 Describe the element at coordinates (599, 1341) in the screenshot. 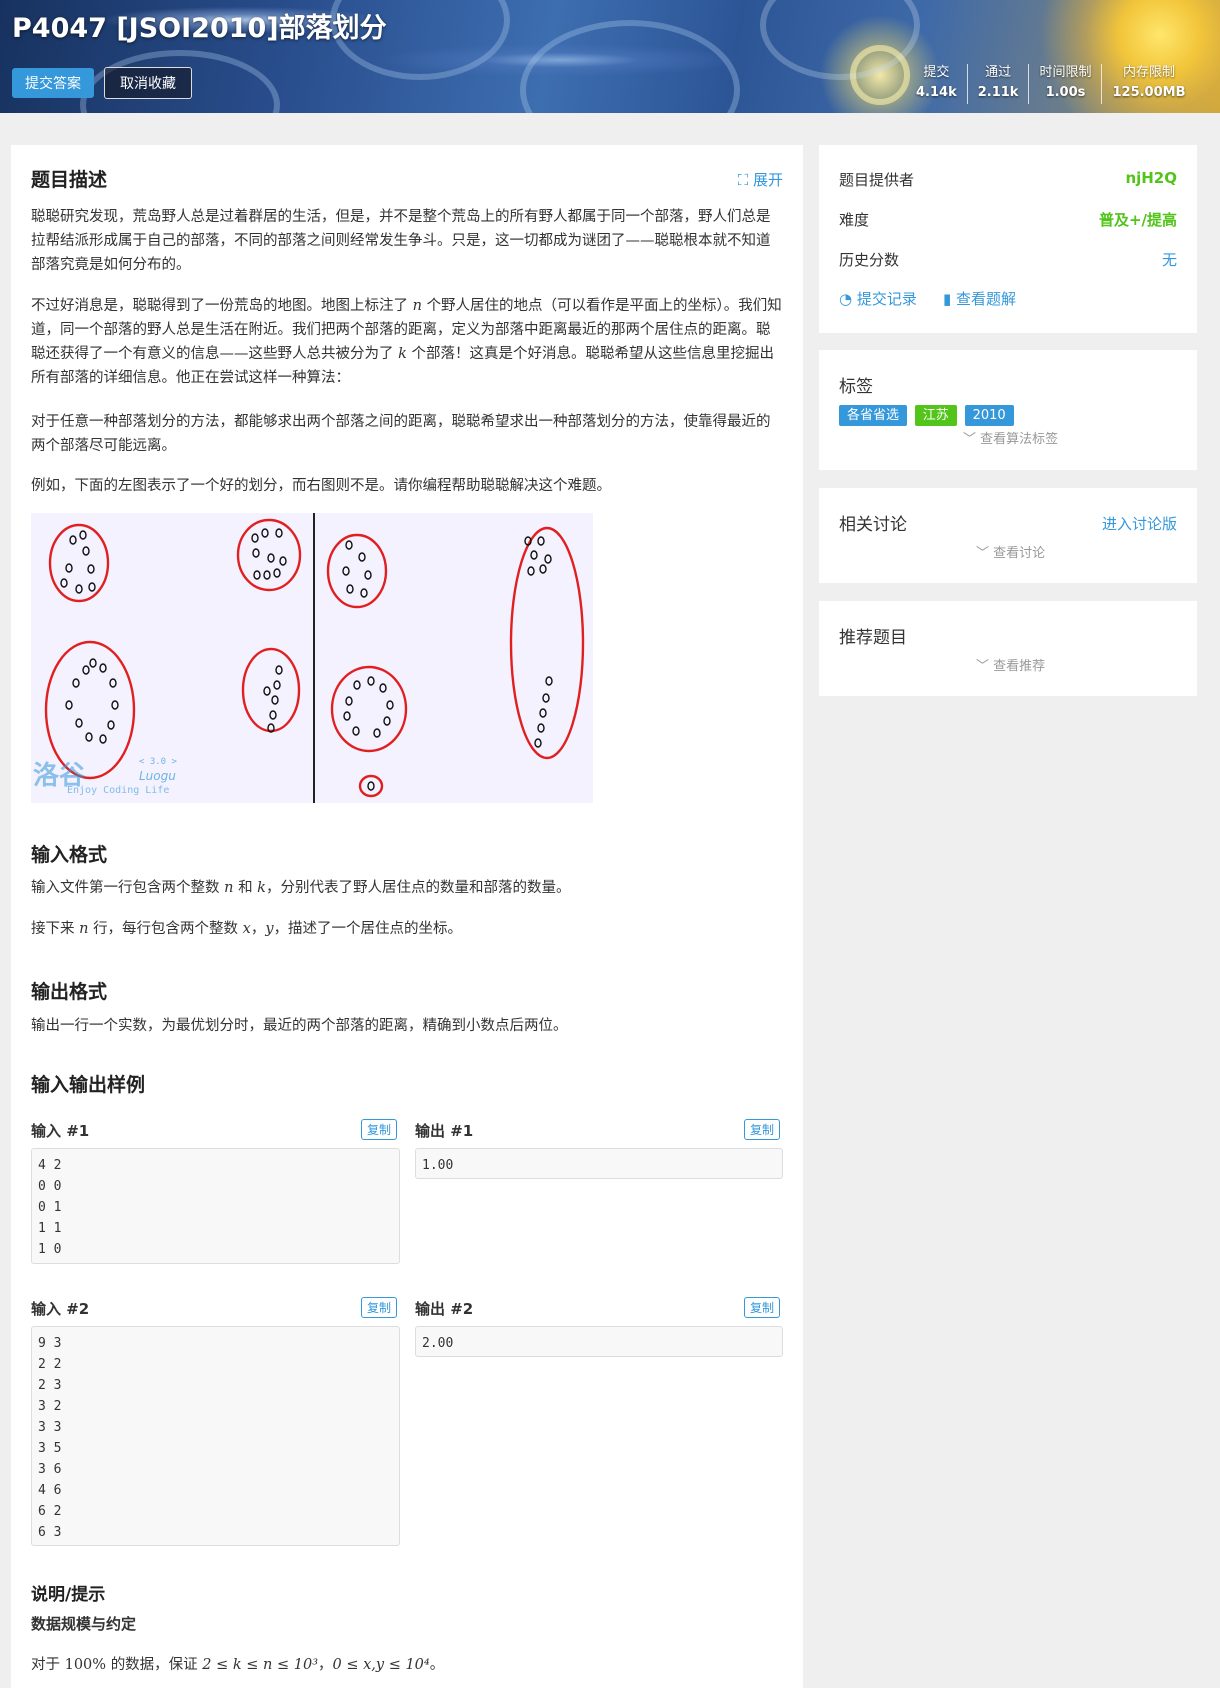

I see `sample-output-2: 2.00` at that location.